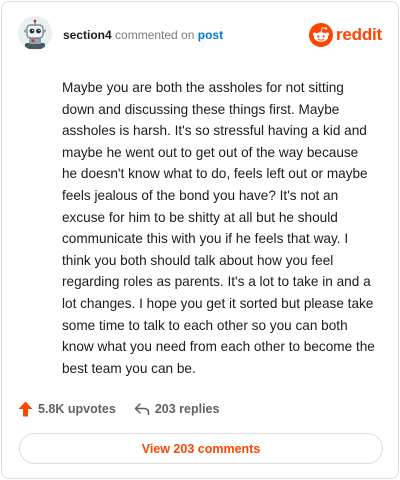  Describe the element at coordinates (320, 35) in the screenshot. I see `reddit-logo-icon` at that location.